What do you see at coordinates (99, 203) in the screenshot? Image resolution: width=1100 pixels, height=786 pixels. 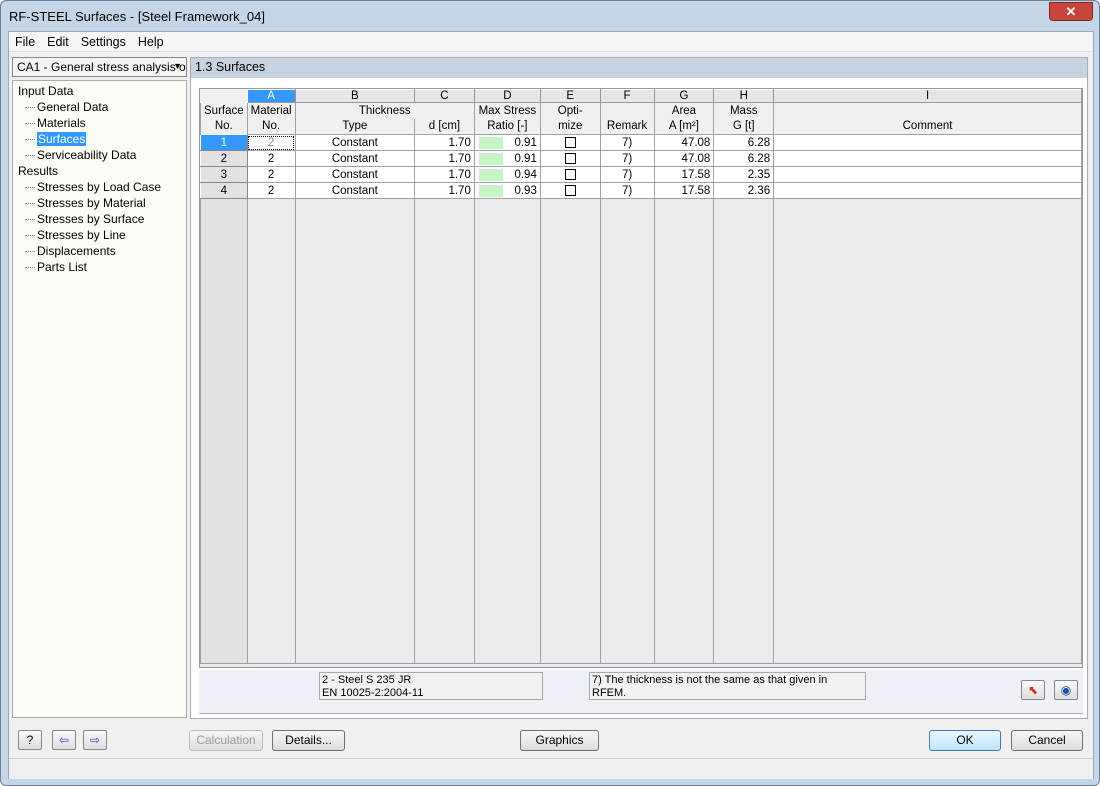 I see `tree-item-stresses-by-material: Stresses by Material` at bounding box center [99, 203].